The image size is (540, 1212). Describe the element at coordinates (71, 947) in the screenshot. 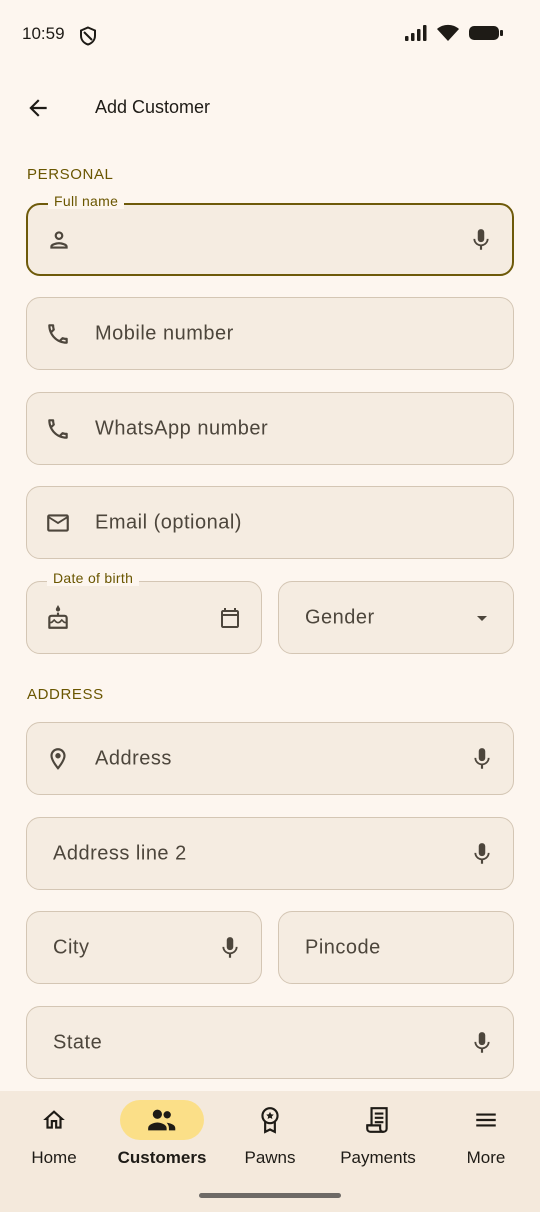

I see `city-placeholder: City` at that location.